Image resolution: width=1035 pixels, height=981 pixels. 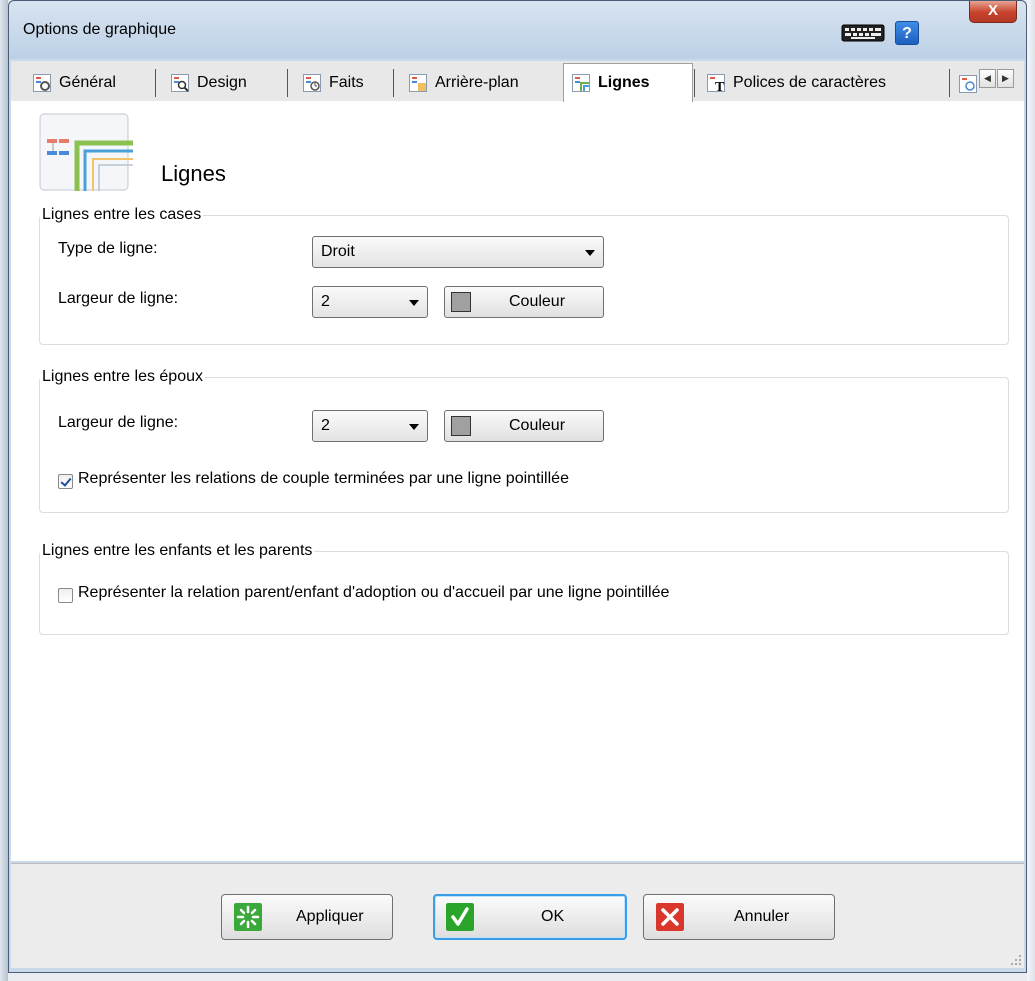 I want to click on tab-design: Design, so click(x=209, y=83).